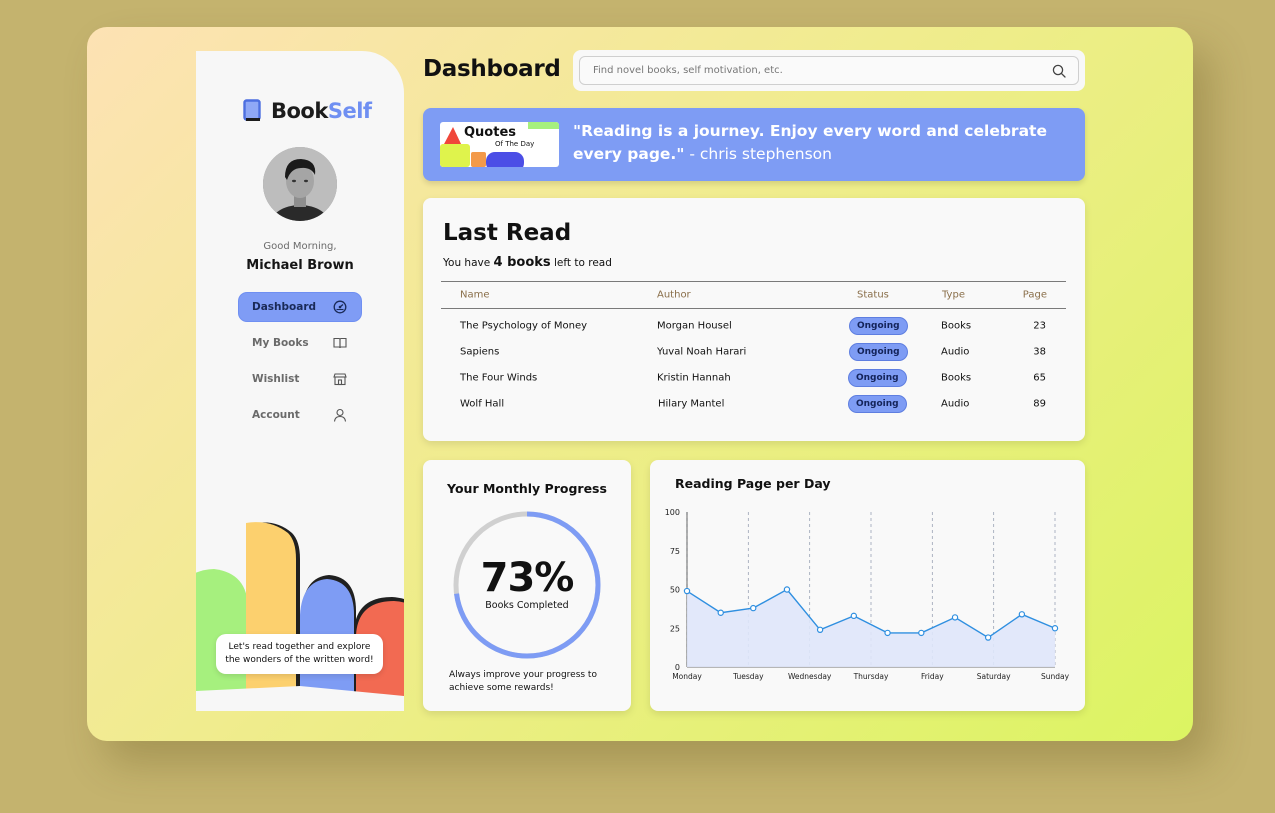  What do you see at coordinates (672, 512) in the screenshot?
I see `y-tick-label: 100` at bounding box center [672, 512].